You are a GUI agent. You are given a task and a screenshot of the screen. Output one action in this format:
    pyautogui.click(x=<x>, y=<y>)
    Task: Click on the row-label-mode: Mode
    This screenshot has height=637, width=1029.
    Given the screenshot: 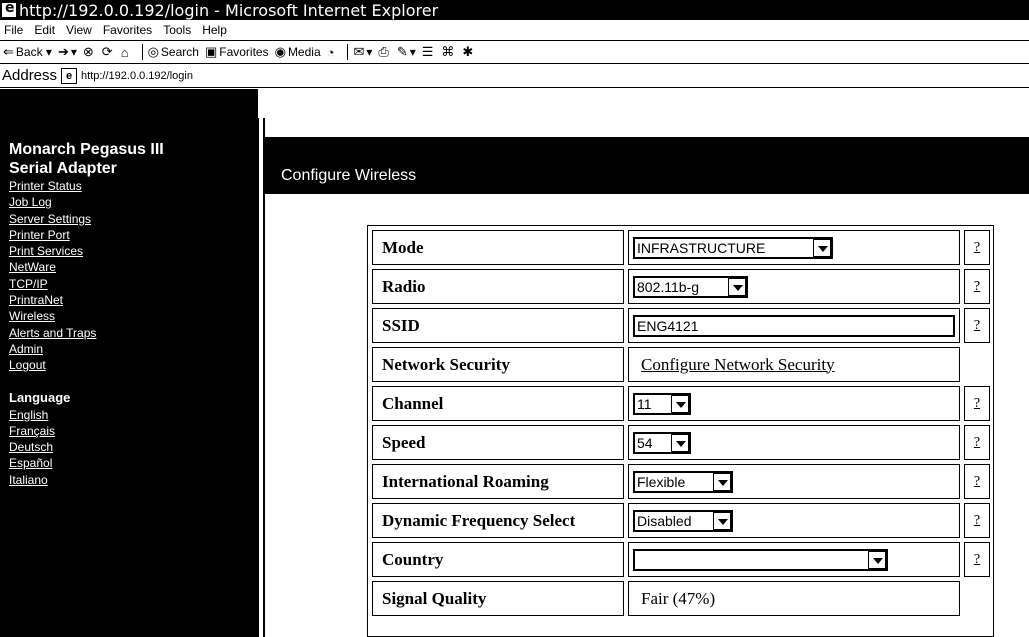 What is the action you would take?
    pyautogui.click(x=498, y=247)
    